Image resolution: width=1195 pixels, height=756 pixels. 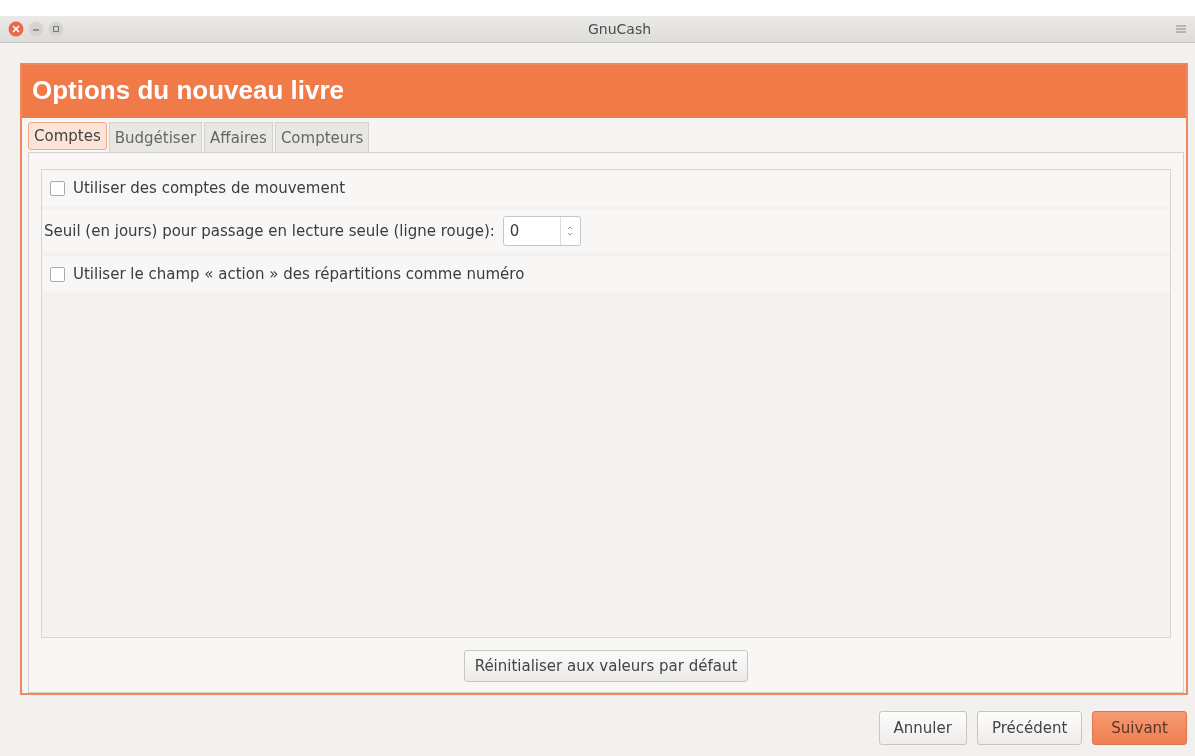 What do you see at coordinates (922, 728) in the screenshot?
I see `dialog-button: Annuler` at bounding box center [922, 728].